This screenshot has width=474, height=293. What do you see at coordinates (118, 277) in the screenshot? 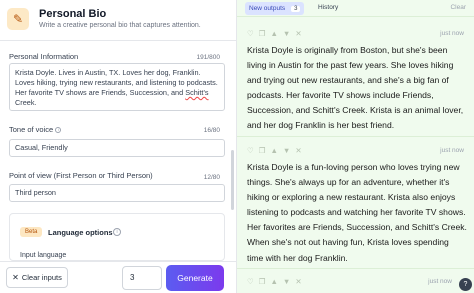
I see `action-bar: ✕ Clear inputs 3 Generate` at bounding box center [118, 277].